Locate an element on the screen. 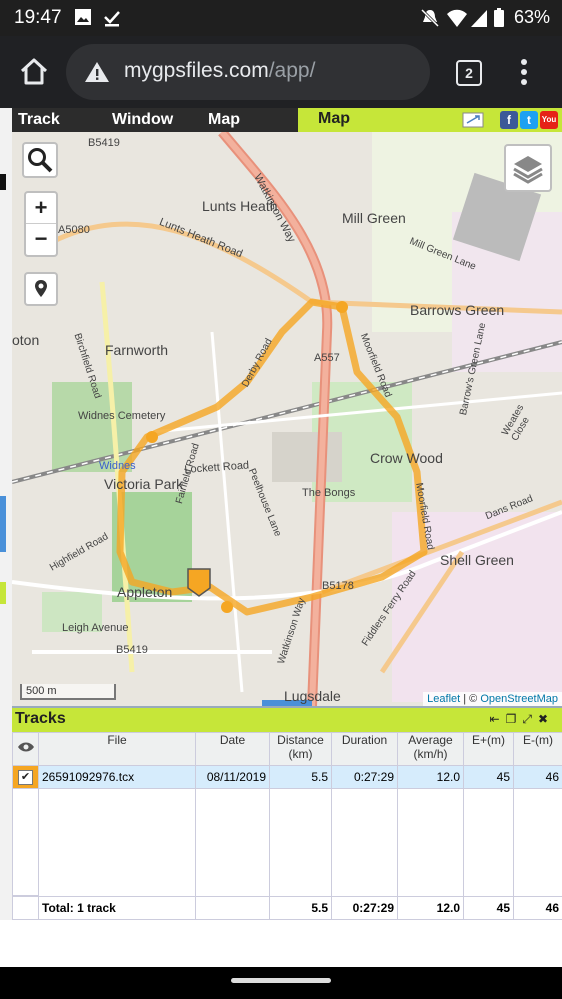 The image size is (562, 999). status-bar: 19:47 63% is located at coordinates (281, 18).